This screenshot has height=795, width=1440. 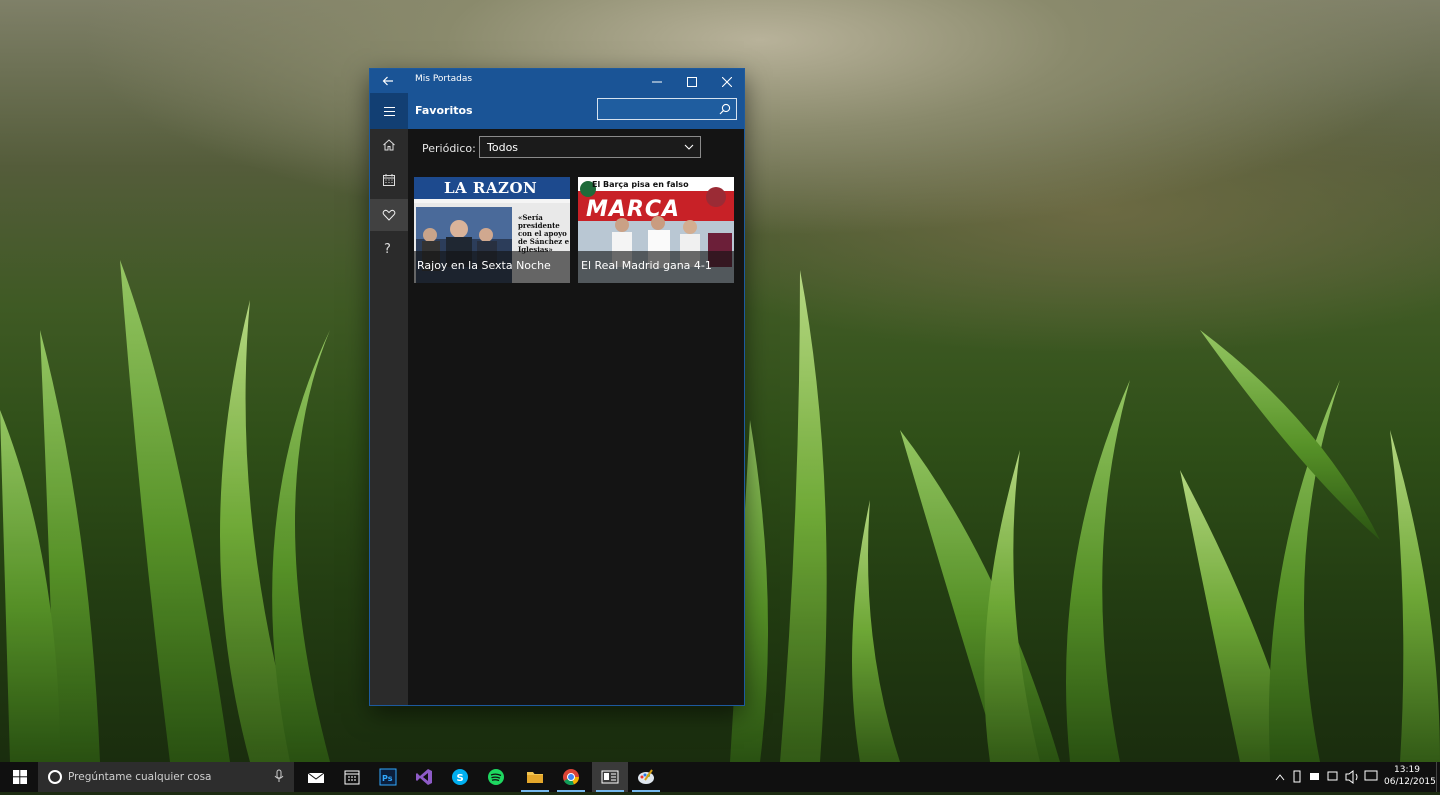 What do you see at coordinates (1351, 777) in the screenshot?
I see `volume-icon` at bounding box center [1351, 777].